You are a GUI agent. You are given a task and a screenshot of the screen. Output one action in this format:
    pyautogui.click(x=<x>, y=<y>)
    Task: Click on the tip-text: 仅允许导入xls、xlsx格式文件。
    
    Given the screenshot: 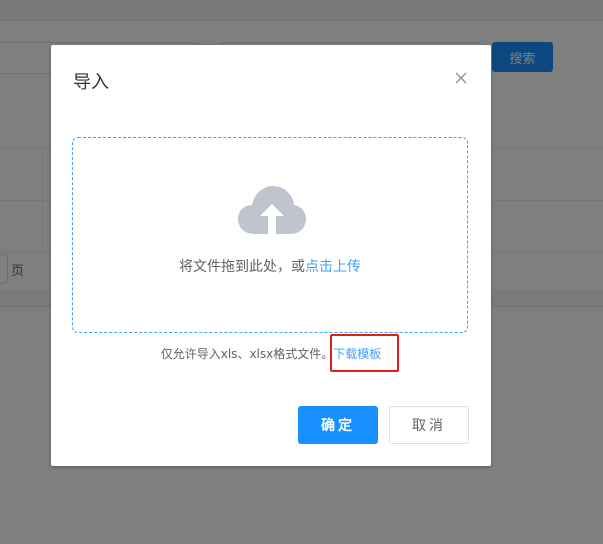 What is the action you would take?
    pyautogui.click(x=247, y=354)
    